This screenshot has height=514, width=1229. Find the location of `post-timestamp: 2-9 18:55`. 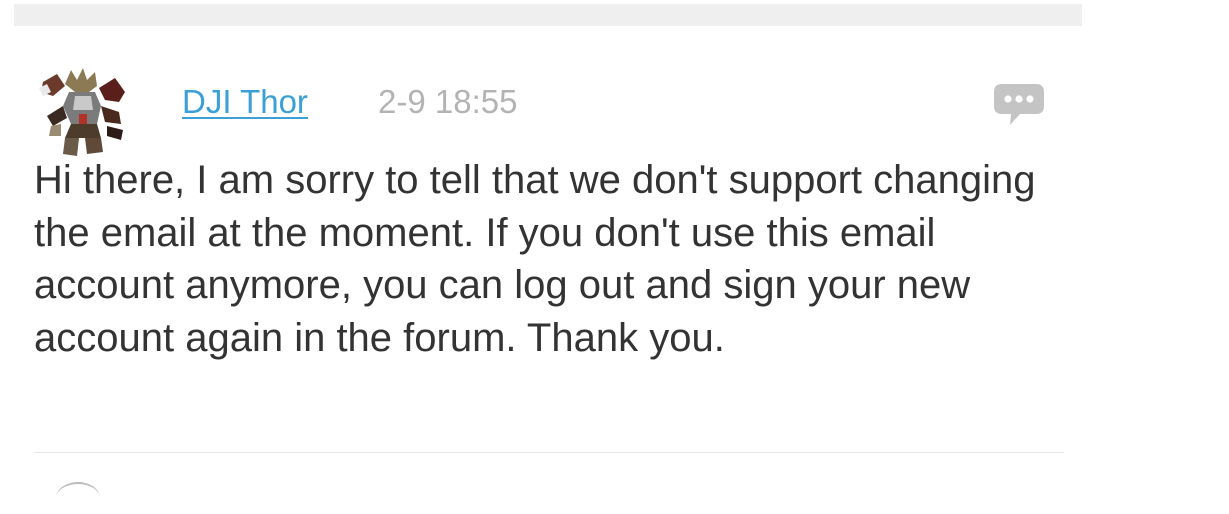

post-timestamp: 2-9 18:55 is located at coordinates (448, 101).